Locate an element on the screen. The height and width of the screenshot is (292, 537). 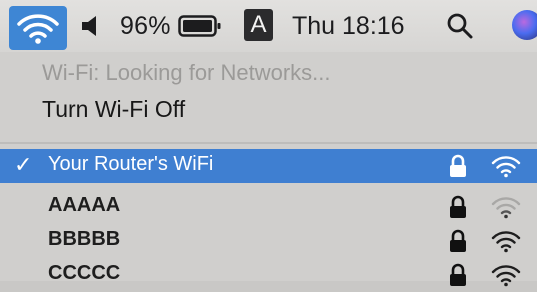
spotlight-button is located at coordinates (461, 26).